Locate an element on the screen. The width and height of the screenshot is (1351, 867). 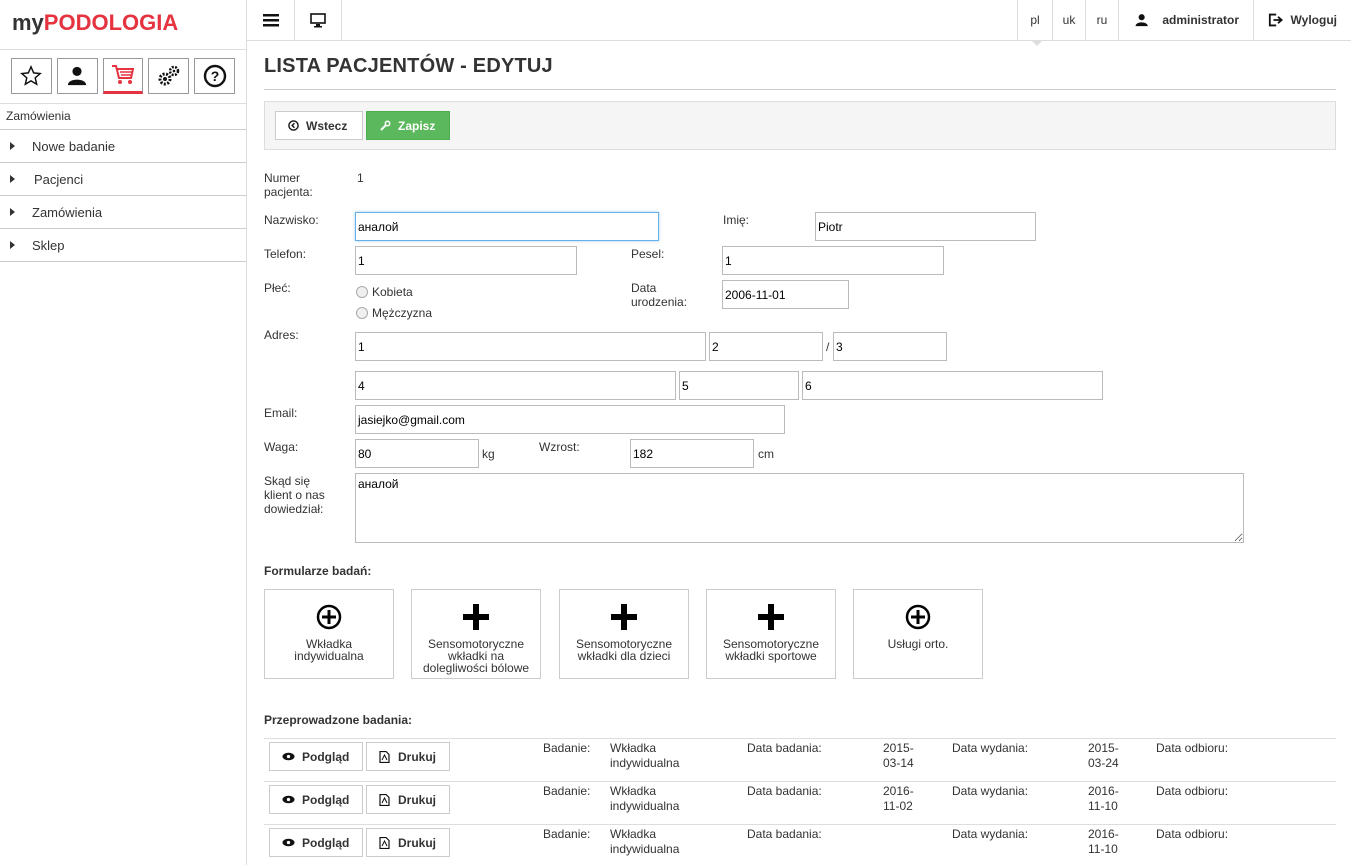
gears-icon is located at coordinates (169, 75).